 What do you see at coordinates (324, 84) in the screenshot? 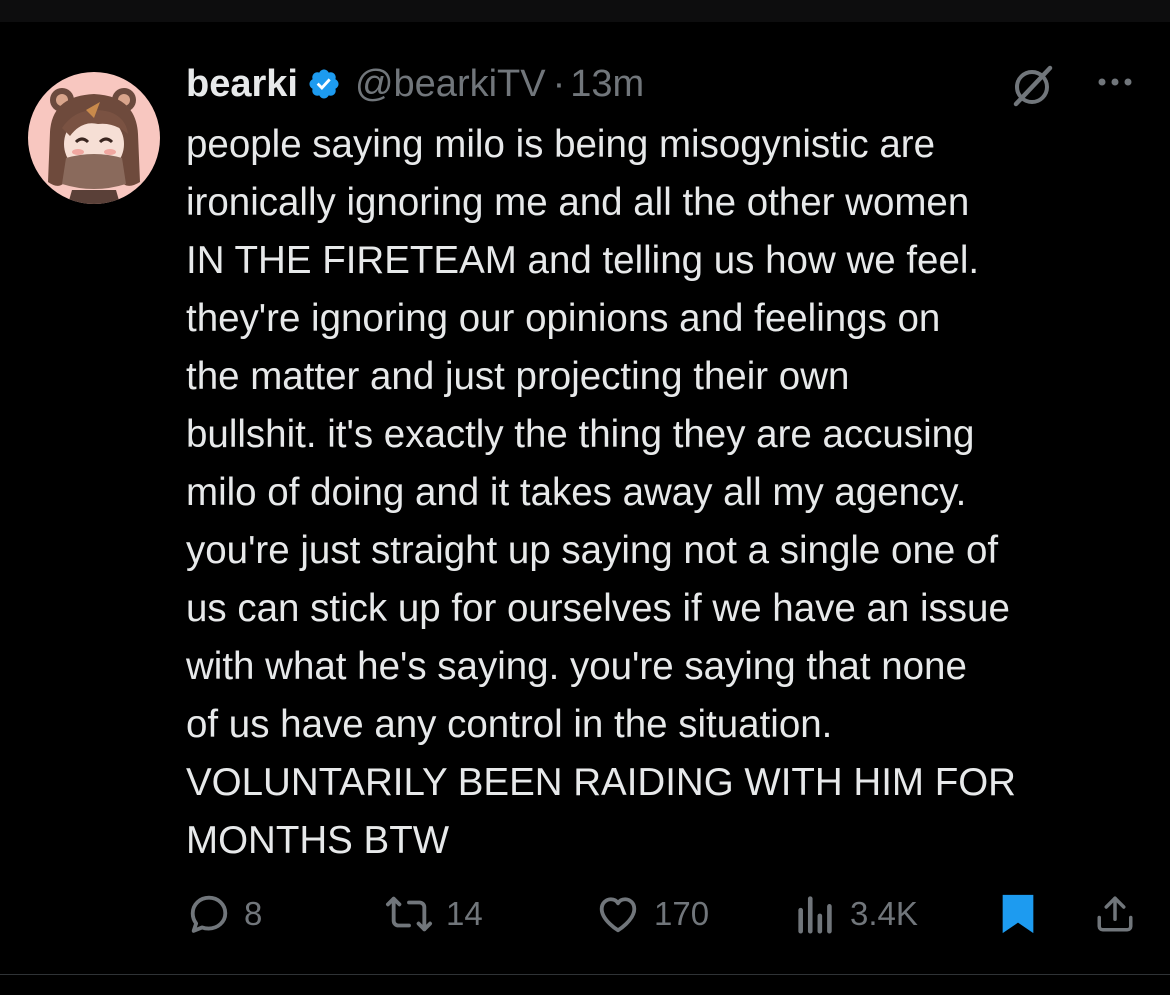
I see `verified-badge-icon` at bounding box center [324, 84].